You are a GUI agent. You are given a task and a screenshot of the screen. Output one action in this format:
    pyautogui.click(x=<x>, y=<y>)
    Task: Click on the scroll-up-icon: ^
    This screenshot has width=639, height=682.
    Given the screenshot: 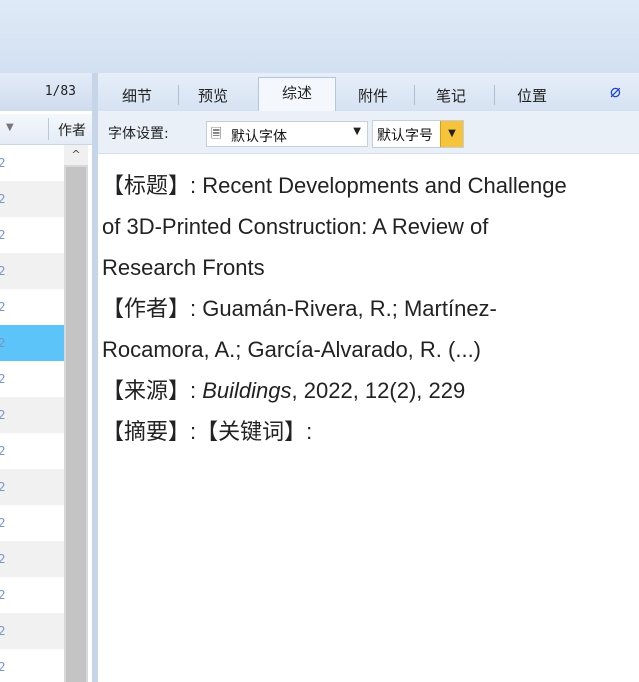 What is the action you would take?
    pyautogui.click(x=76, y=155)
    